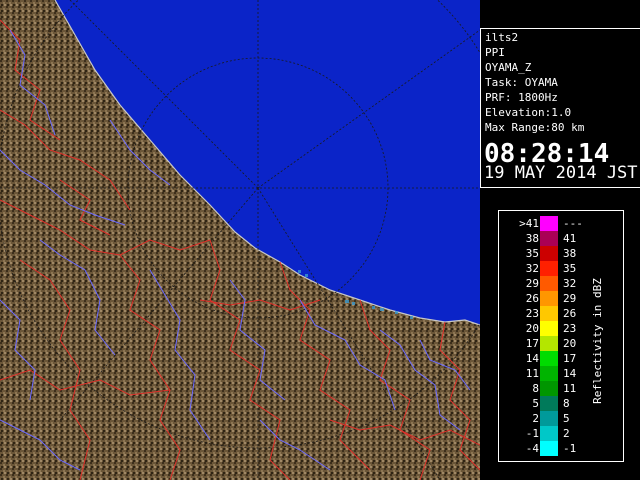 This screenshot has width=640, height=480. I want to click on legend-row: 35 38, so click(562, 253).